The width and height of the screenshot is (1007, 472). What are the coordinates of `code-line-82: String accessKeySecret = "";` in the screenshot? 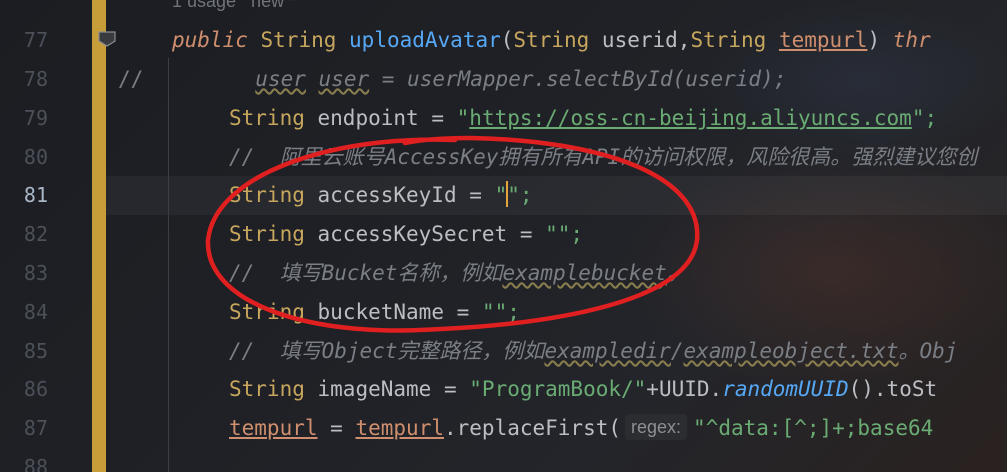 It's located at (406, 234).